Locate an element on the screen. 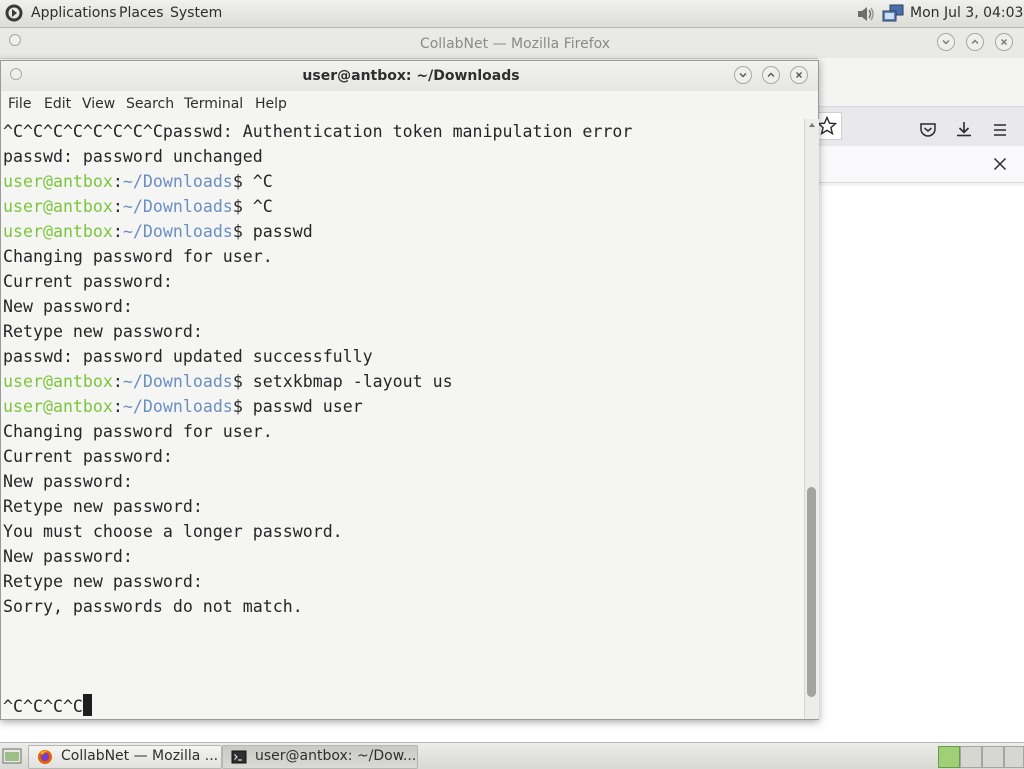 The height and width of the screenshot is (769, 1024). terminal-output-line: passwd: password updated successfully is located at coordinates (188, 356).